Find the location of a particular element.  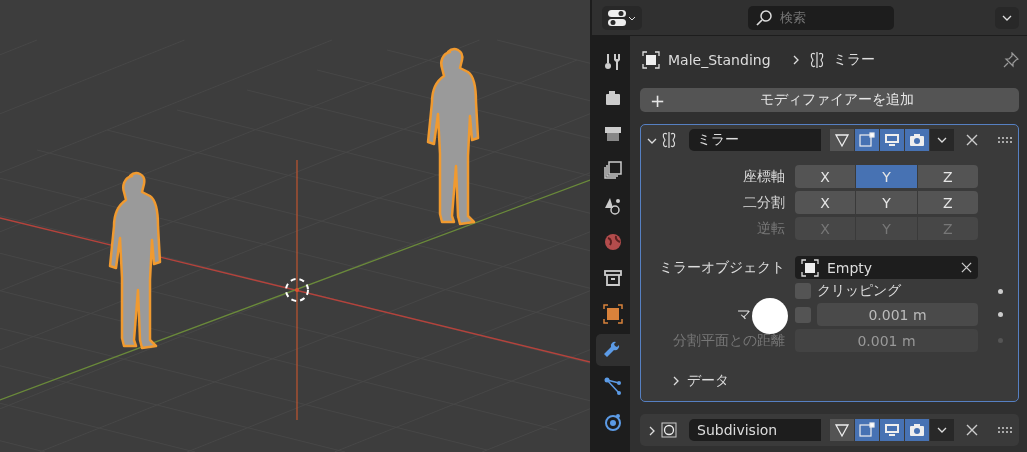

merge-label: マ is located at coordinates (744, 314).